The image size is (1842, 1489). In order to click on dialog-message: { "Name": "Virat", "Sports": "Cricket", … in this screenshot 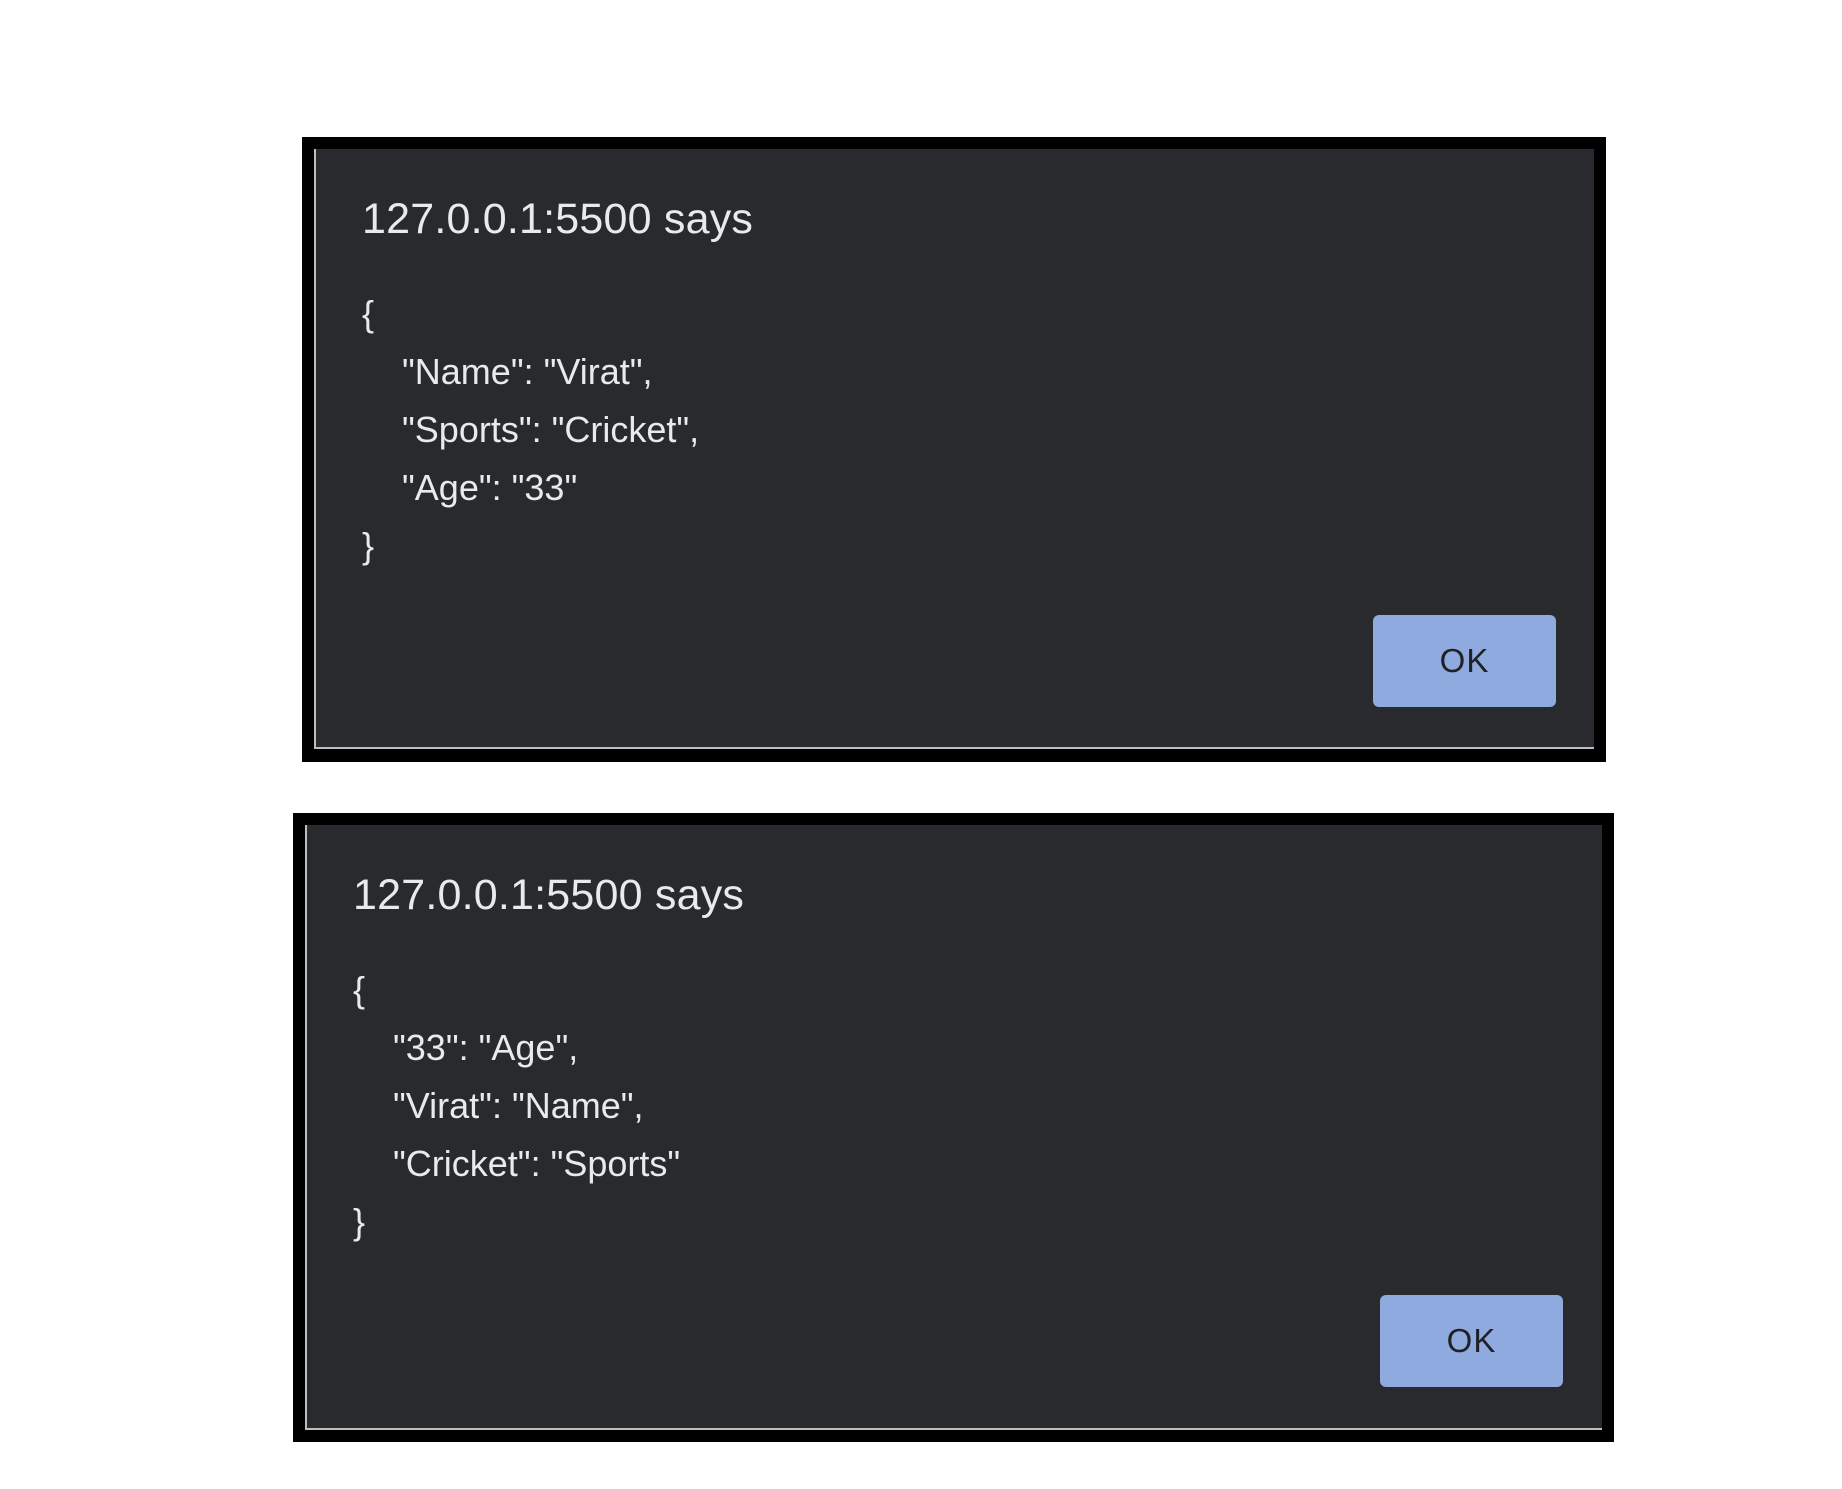, I will do `click(531, 429)`.